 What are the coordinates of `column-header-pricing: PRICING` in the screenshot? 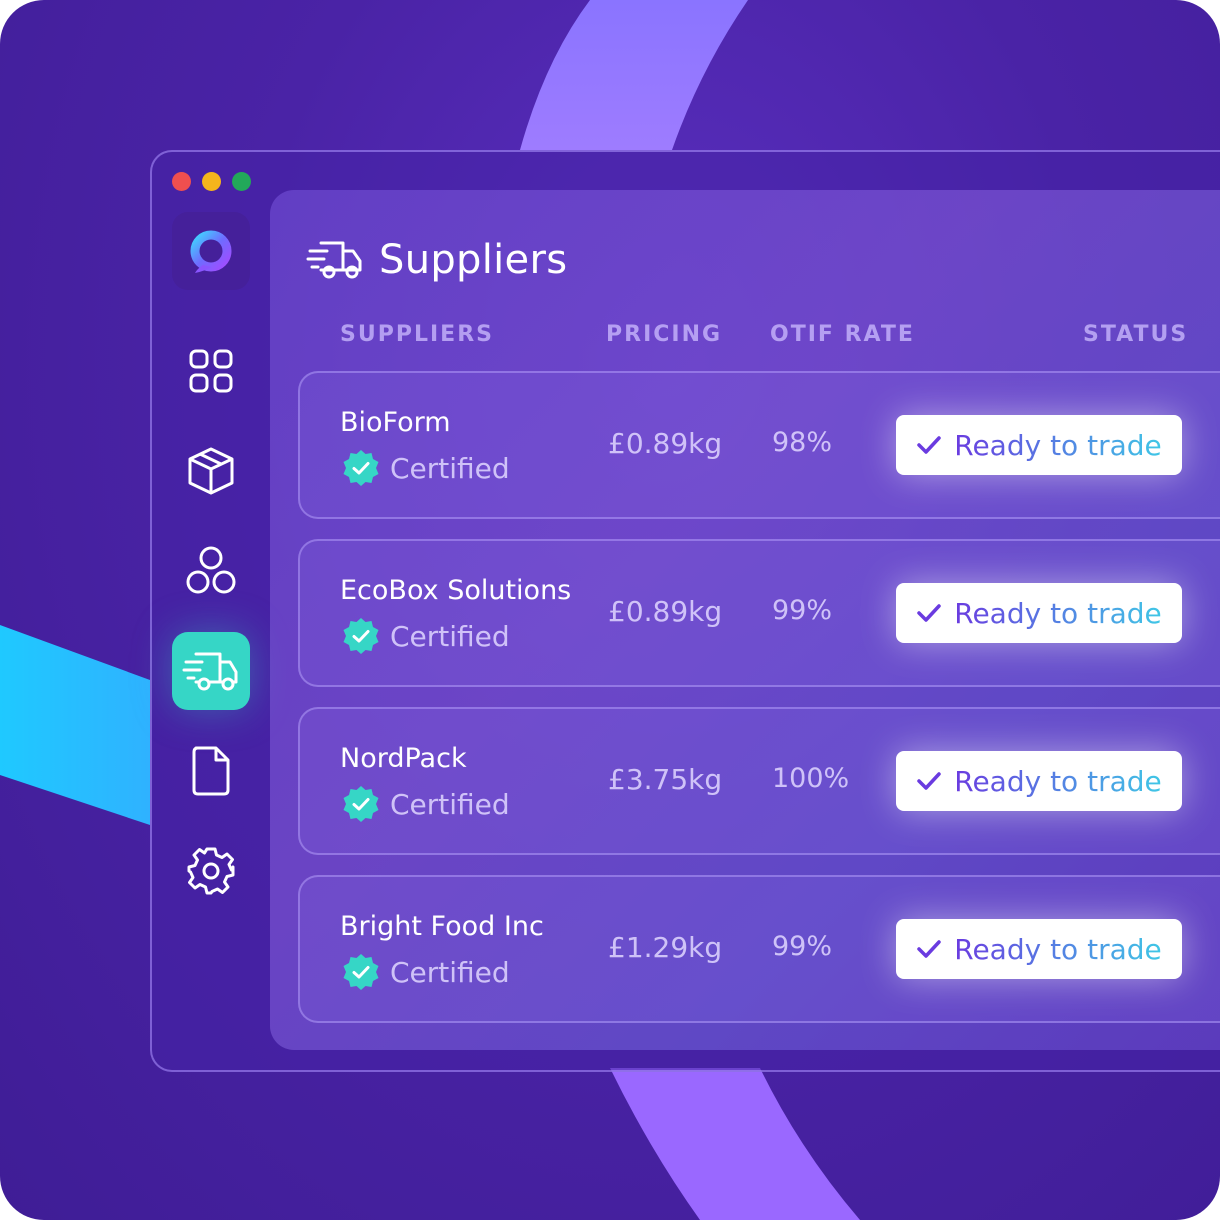 It's located at (664, 334).